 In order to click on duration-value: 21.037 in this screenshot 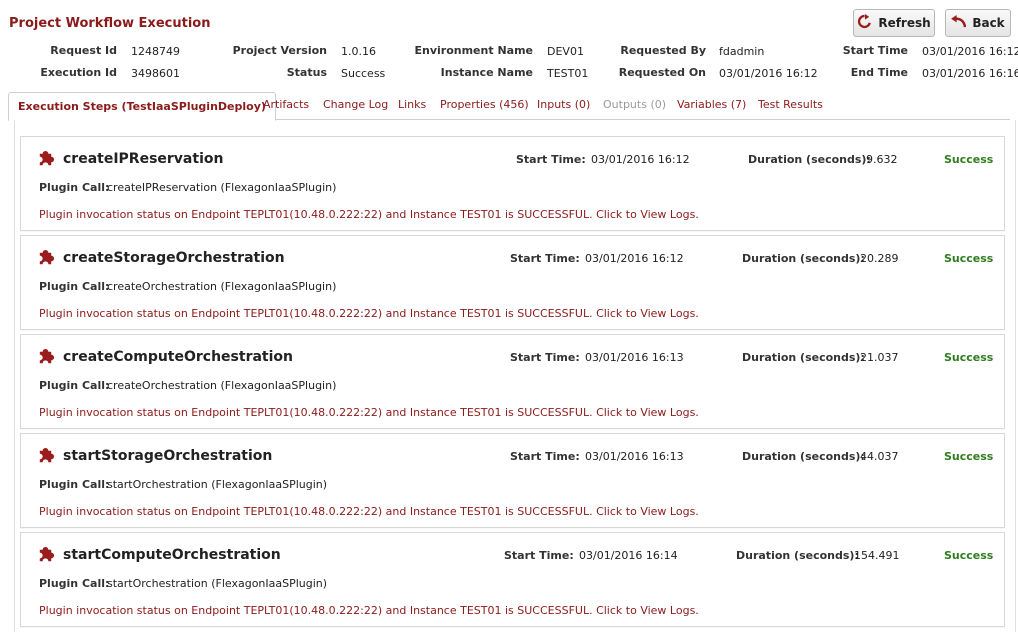, I will do `click(879, 357)`.